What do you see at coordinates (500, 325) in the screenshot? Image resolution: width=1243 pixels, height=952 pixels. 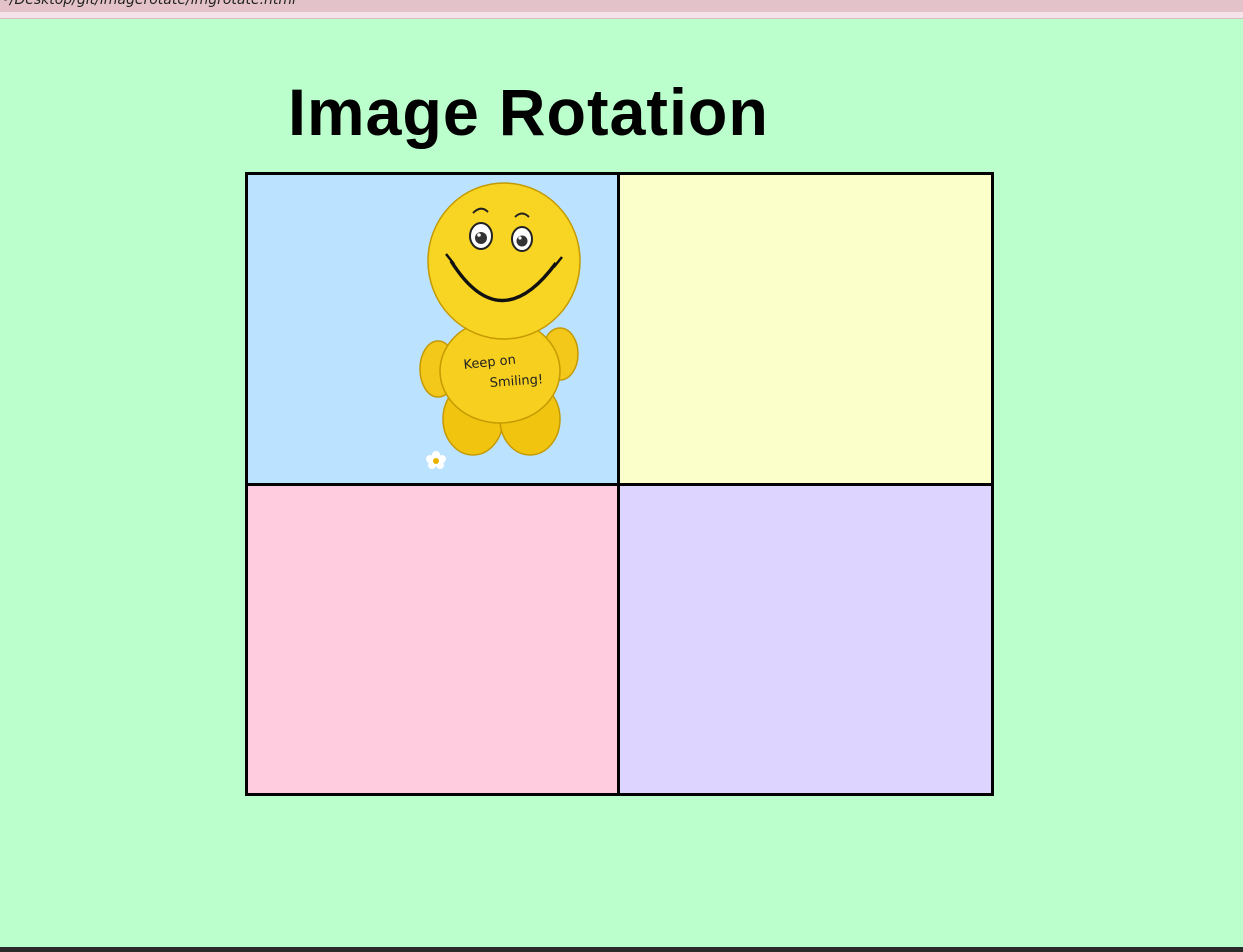 I see `smiley-toy-image: Keep on Smiling!` at bounding box center [500, 325].